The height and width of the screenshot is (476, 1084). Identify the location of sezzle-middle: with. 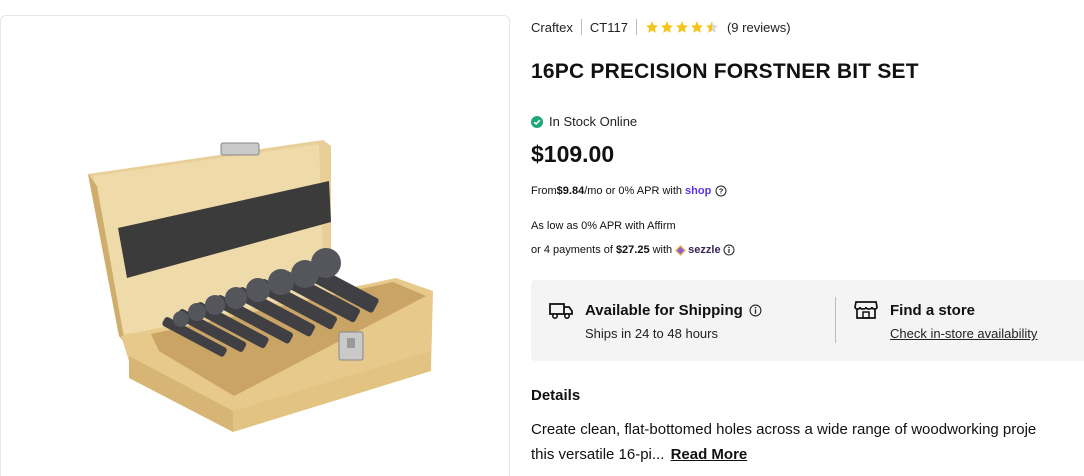
(662, 250).